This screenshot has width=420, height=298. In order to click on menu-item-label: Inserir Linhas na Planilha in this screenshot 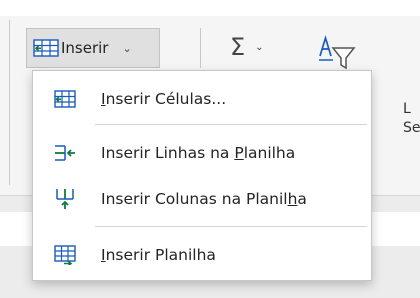, I will do `click(198, 153)`.